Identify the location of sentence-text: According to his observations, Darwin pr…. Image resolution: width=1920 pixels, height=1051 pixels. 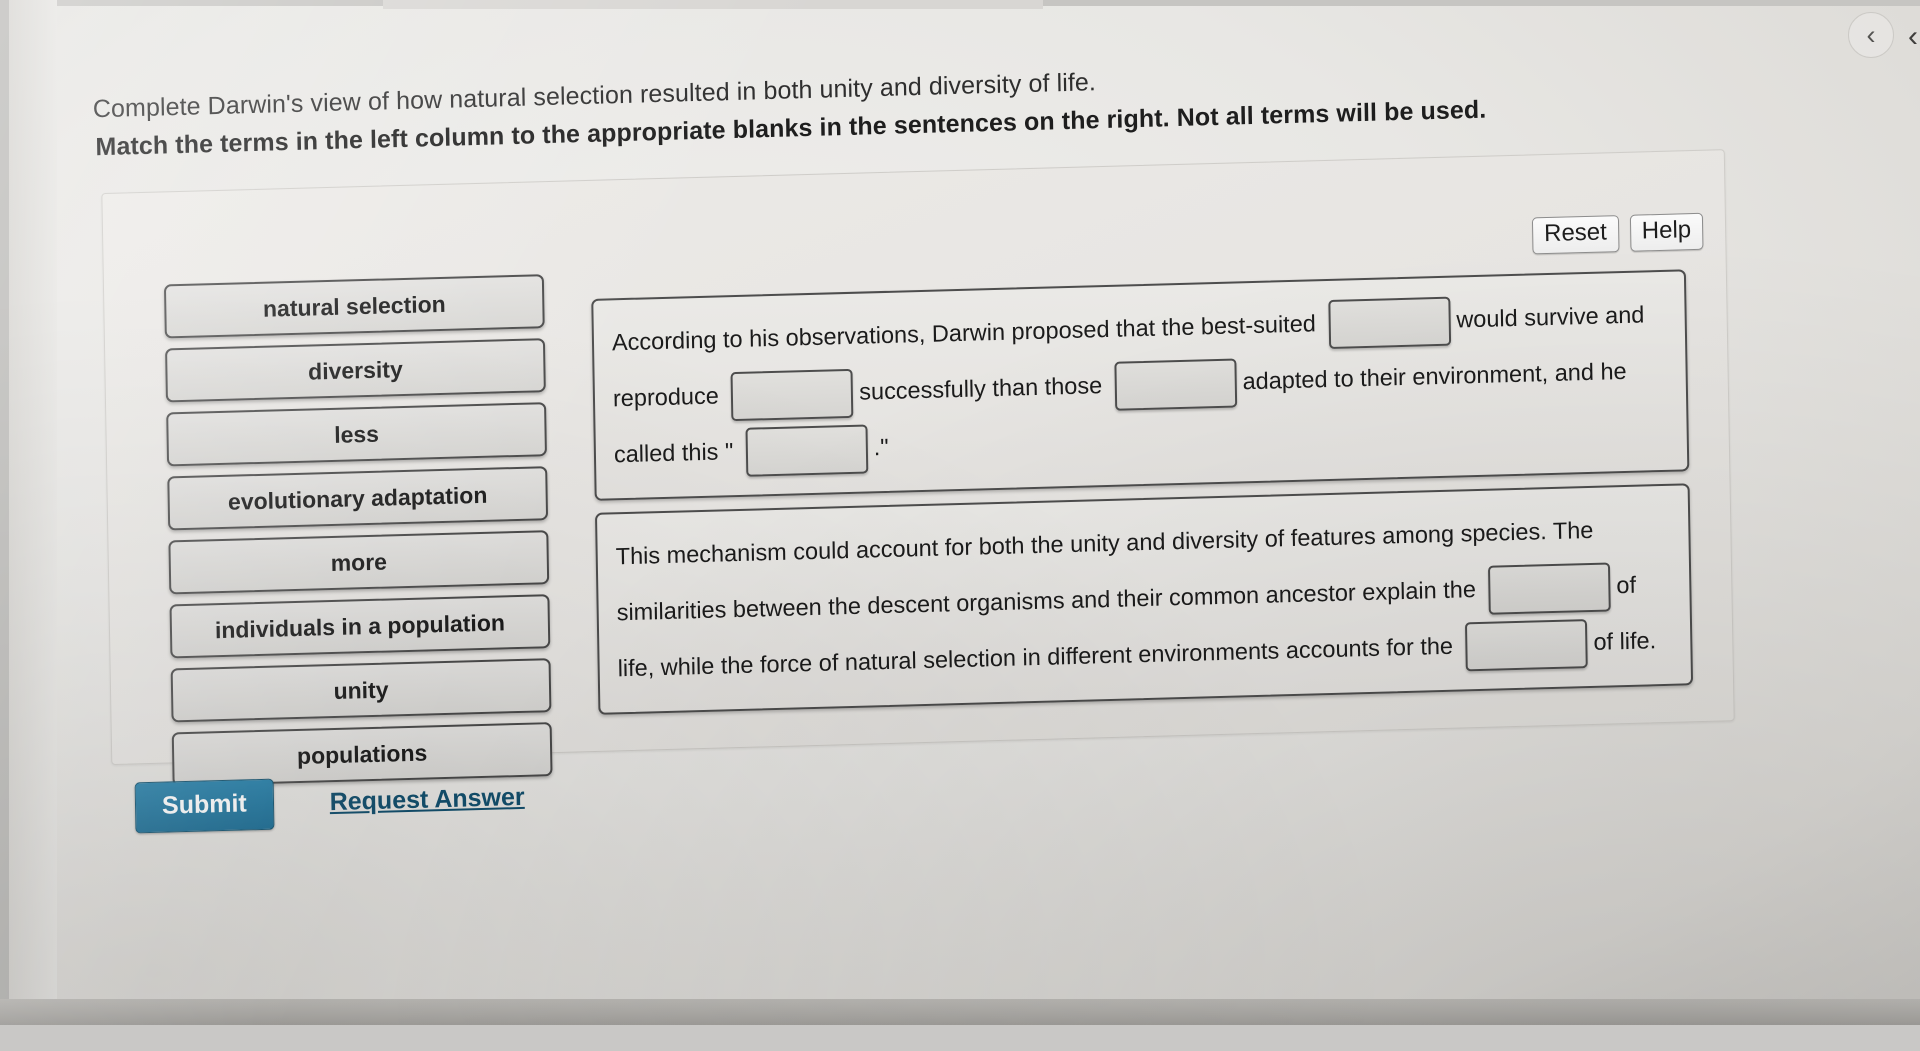
(964, 332).